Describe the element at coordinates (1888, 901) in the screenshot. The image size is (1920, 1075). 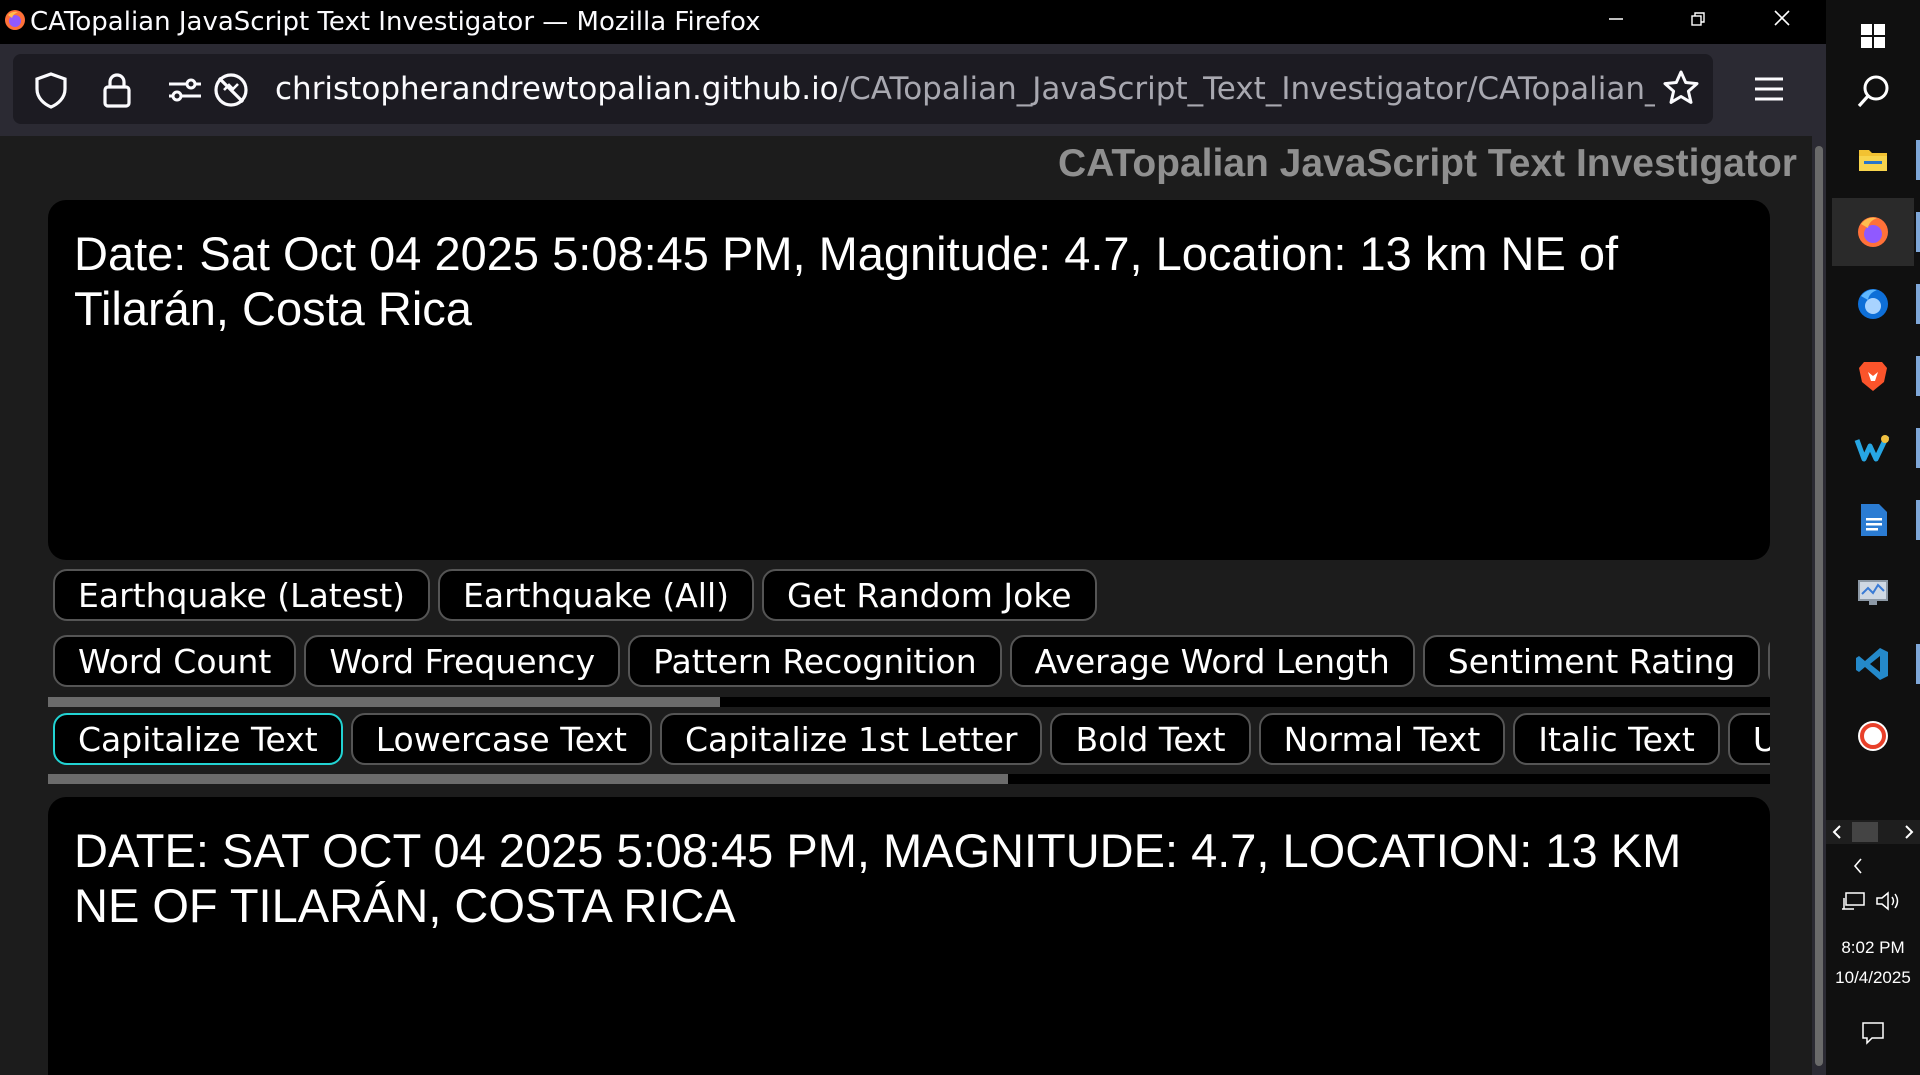
I see `volume-icon` at that location.